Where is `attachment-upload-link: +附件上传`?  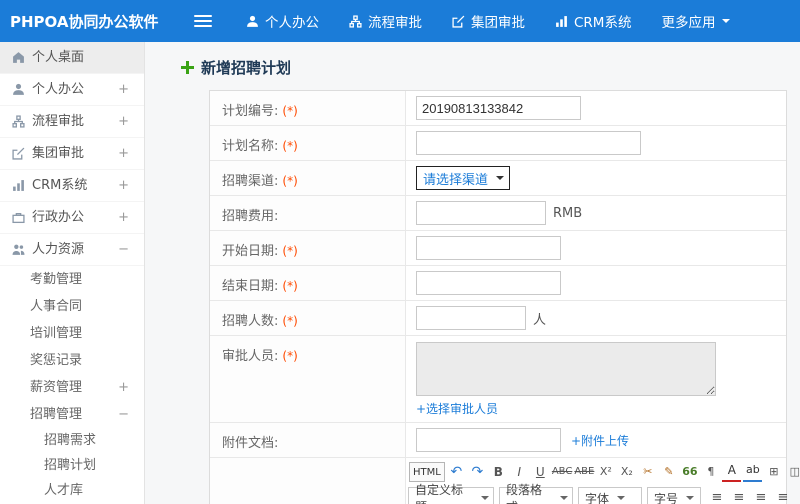
attachment-upload-link: +附件上传 is located at coordinates (600, 440).